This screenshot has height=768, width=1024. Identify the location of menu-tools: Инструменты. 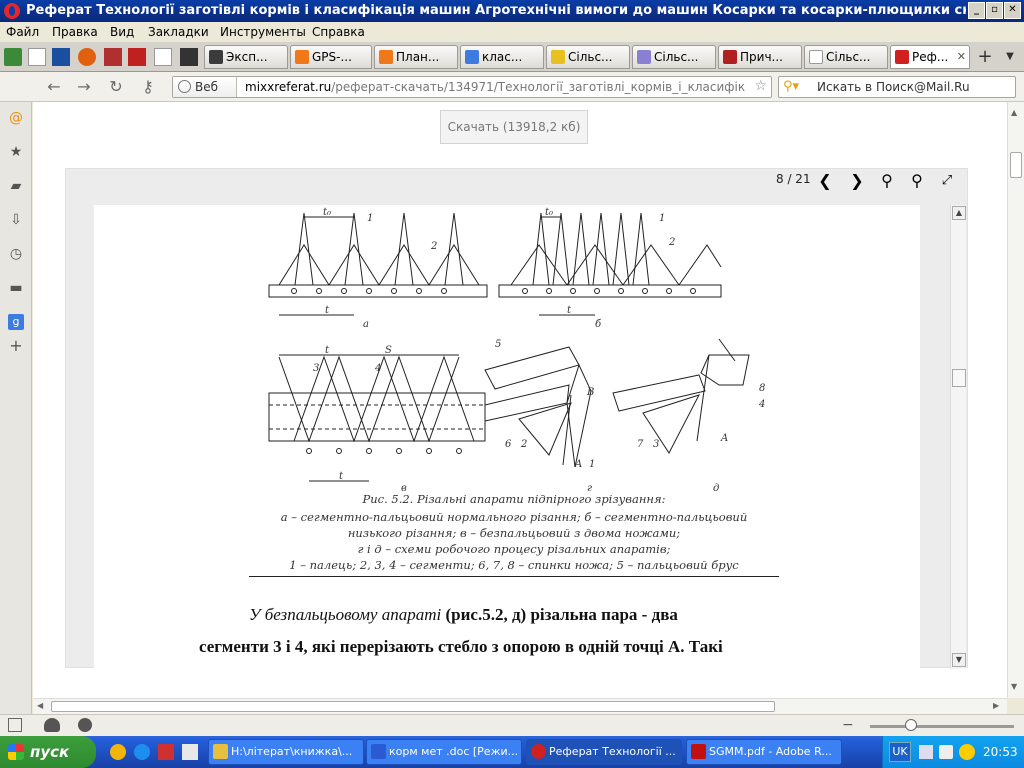
(263, 32).